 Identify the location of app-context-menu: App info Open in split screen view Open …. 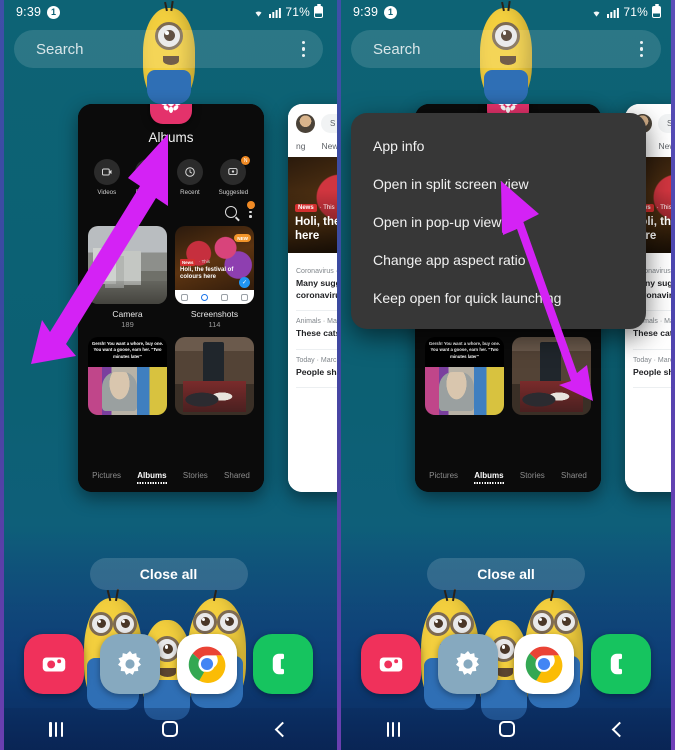
(498, 221).